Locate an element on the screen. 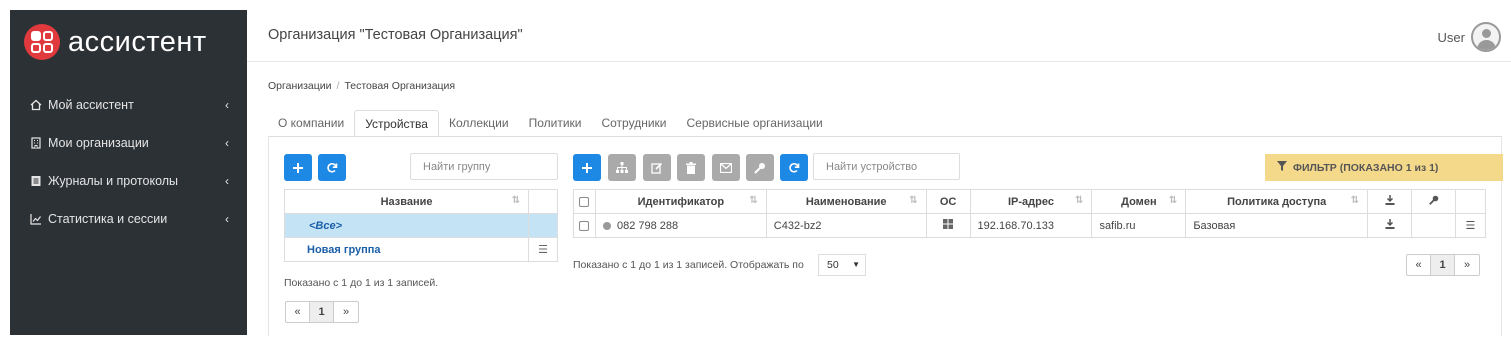 The image size is (1511, 339). devices-pagination: « 1 » is located at coordinates (1443, 265).